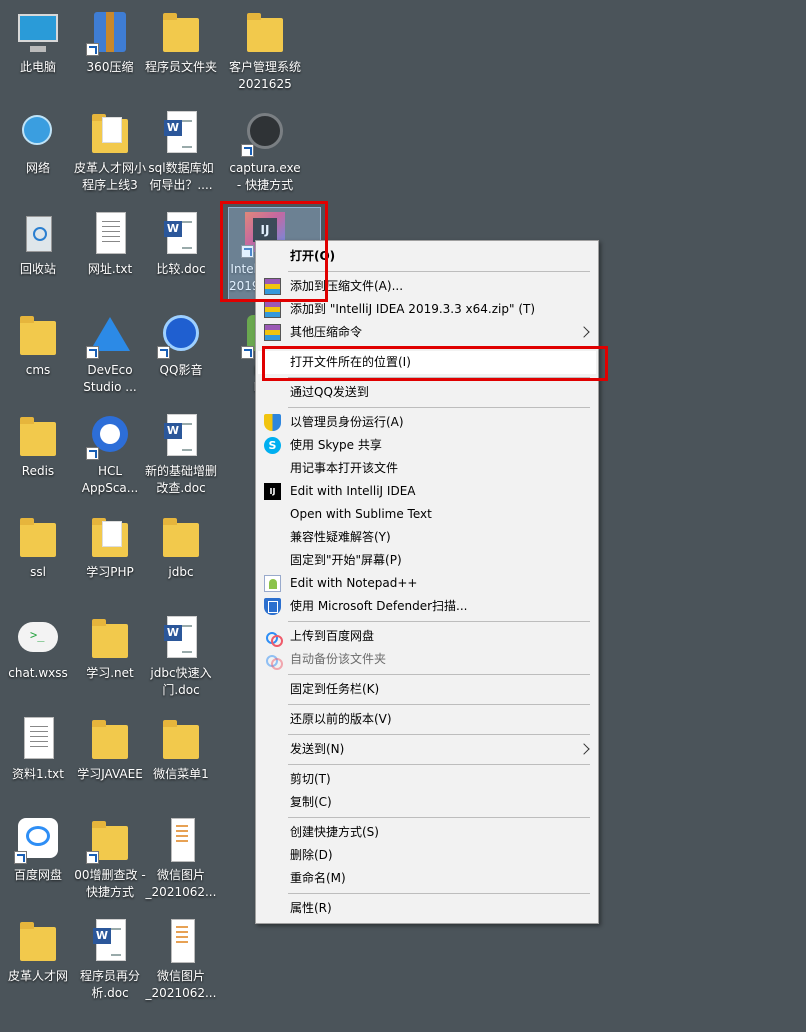 This screenshot has width=806, height=1032. I want to click on menu-item: 固定到"开始"屏幕(P), so click(427, 560).